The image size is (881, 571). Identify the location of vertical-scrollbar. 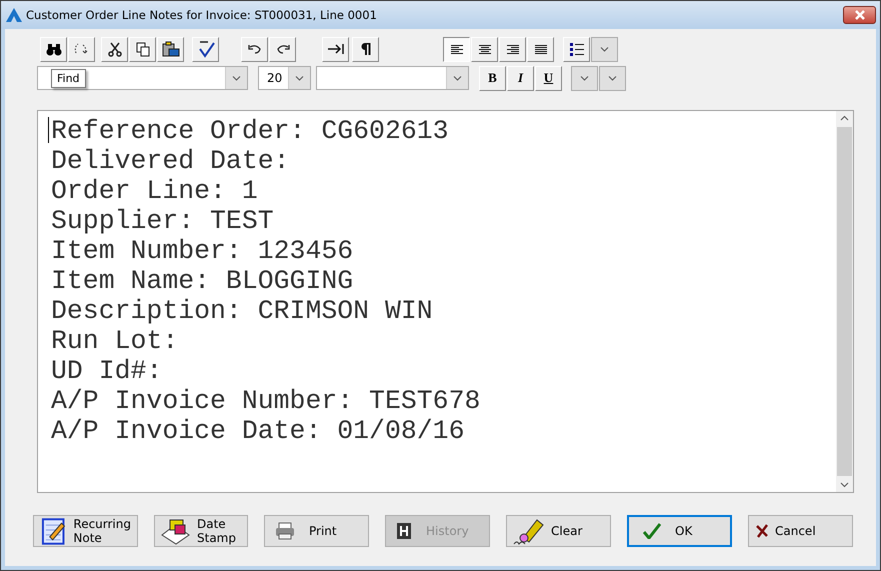
(844, 301).